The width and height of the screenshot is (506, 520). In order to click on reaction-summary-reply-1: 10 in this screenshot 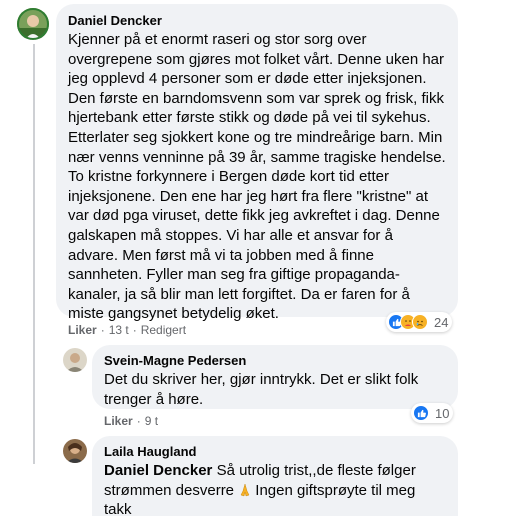, I will do `click(432, 413)`.